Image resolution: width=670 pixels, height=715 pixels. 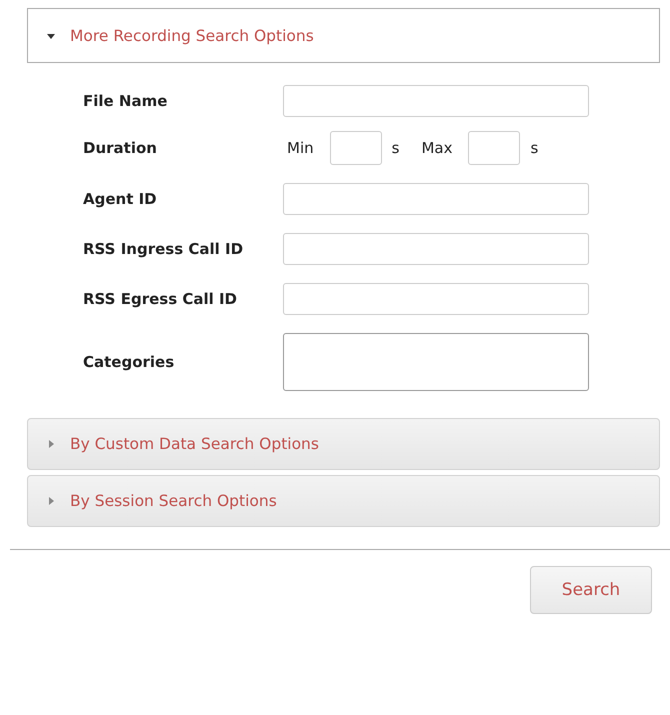 I want to click on panel-header: By Session Search Options, so click(x=343, y=501).